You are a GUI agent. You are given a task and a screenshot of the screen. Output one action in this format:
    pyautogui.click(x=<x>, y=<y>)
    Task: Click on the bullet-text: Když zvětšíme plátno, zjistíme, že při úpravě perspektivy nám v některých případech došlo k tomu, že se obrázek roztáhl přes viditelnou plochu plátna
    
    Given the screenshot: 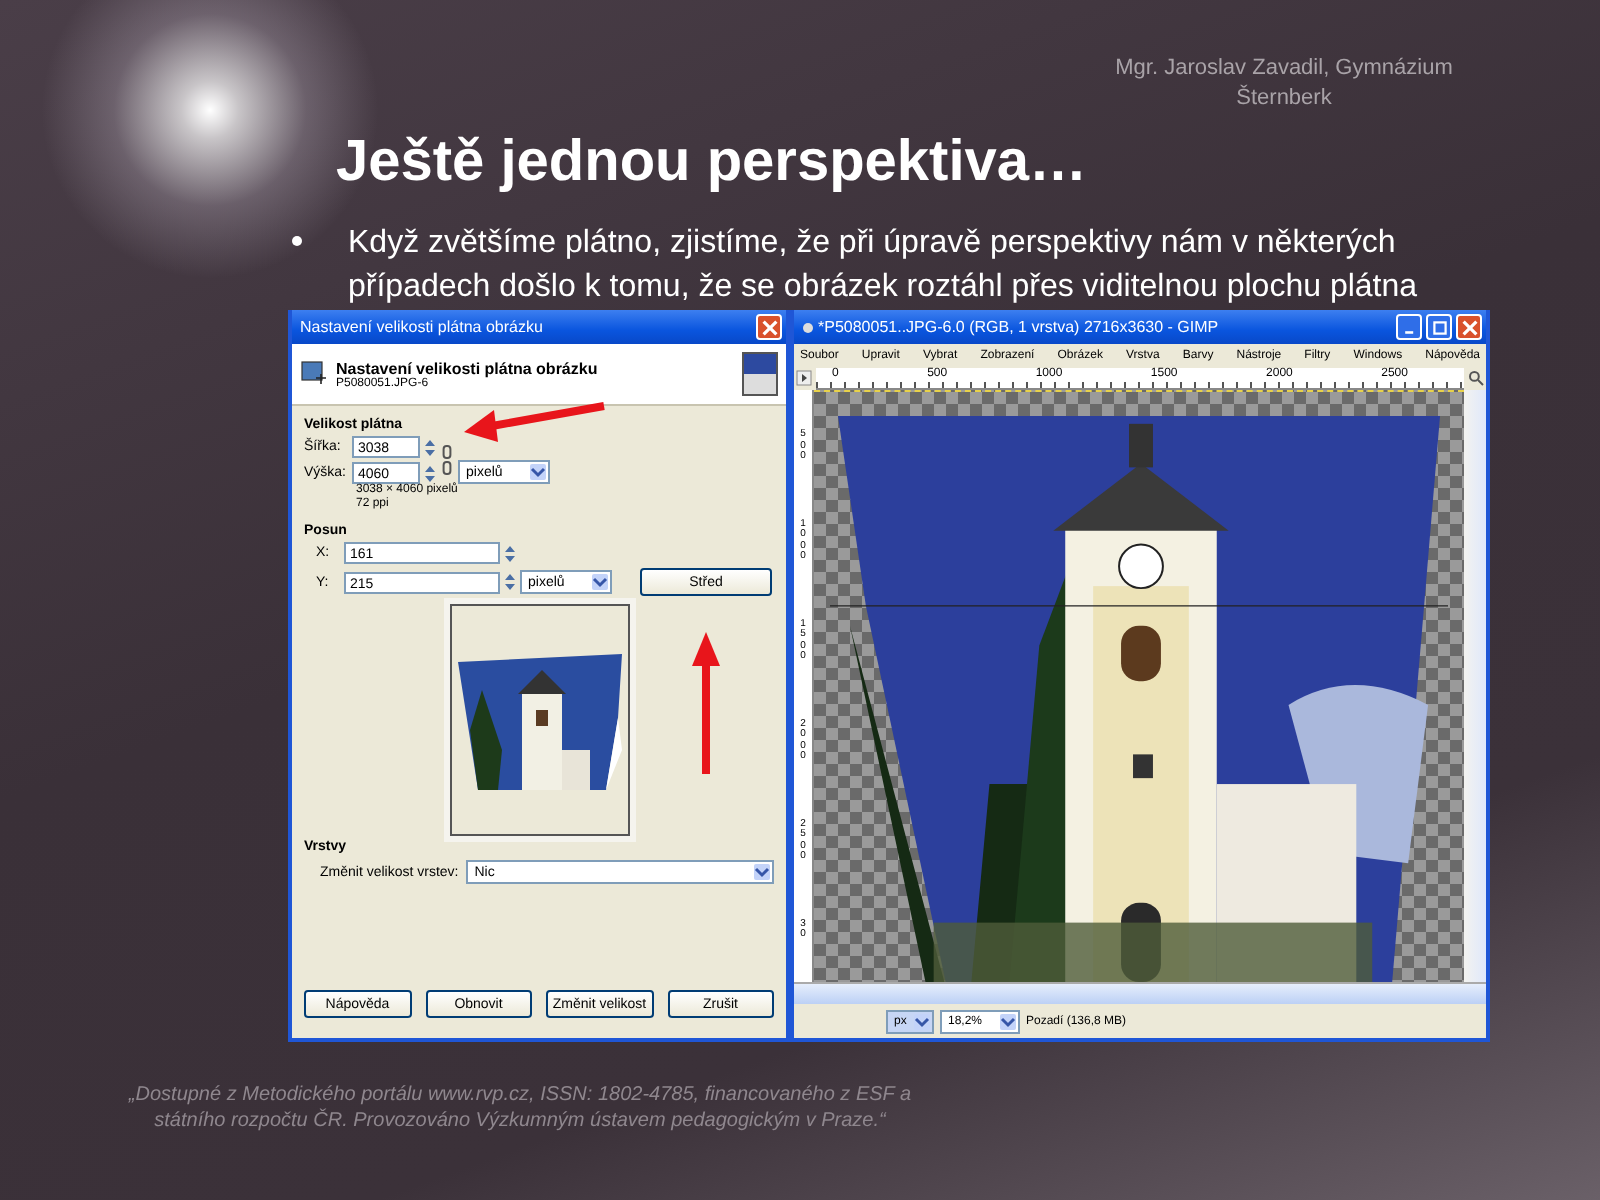 What is the action you would take?
    pyautogui.click(x=884, y=266)
    